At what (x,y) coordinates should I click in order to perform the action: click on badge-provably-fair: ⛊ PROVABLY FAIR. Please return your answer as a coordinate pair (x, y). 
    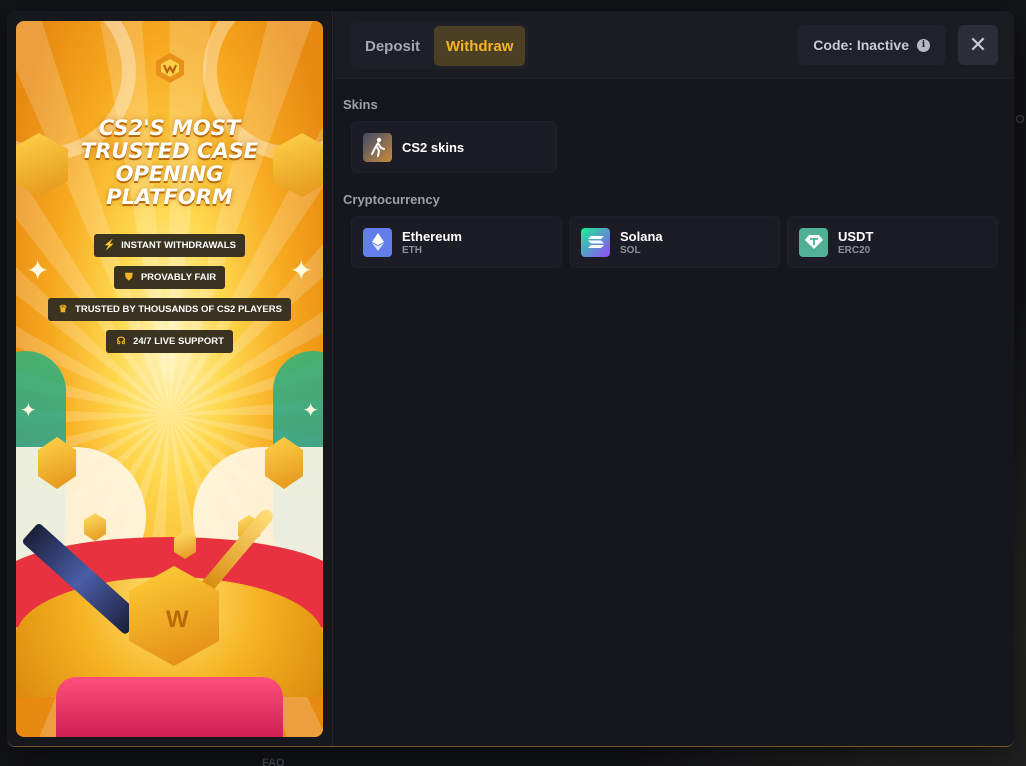
    Looking at the image, I should click on (169, 277).